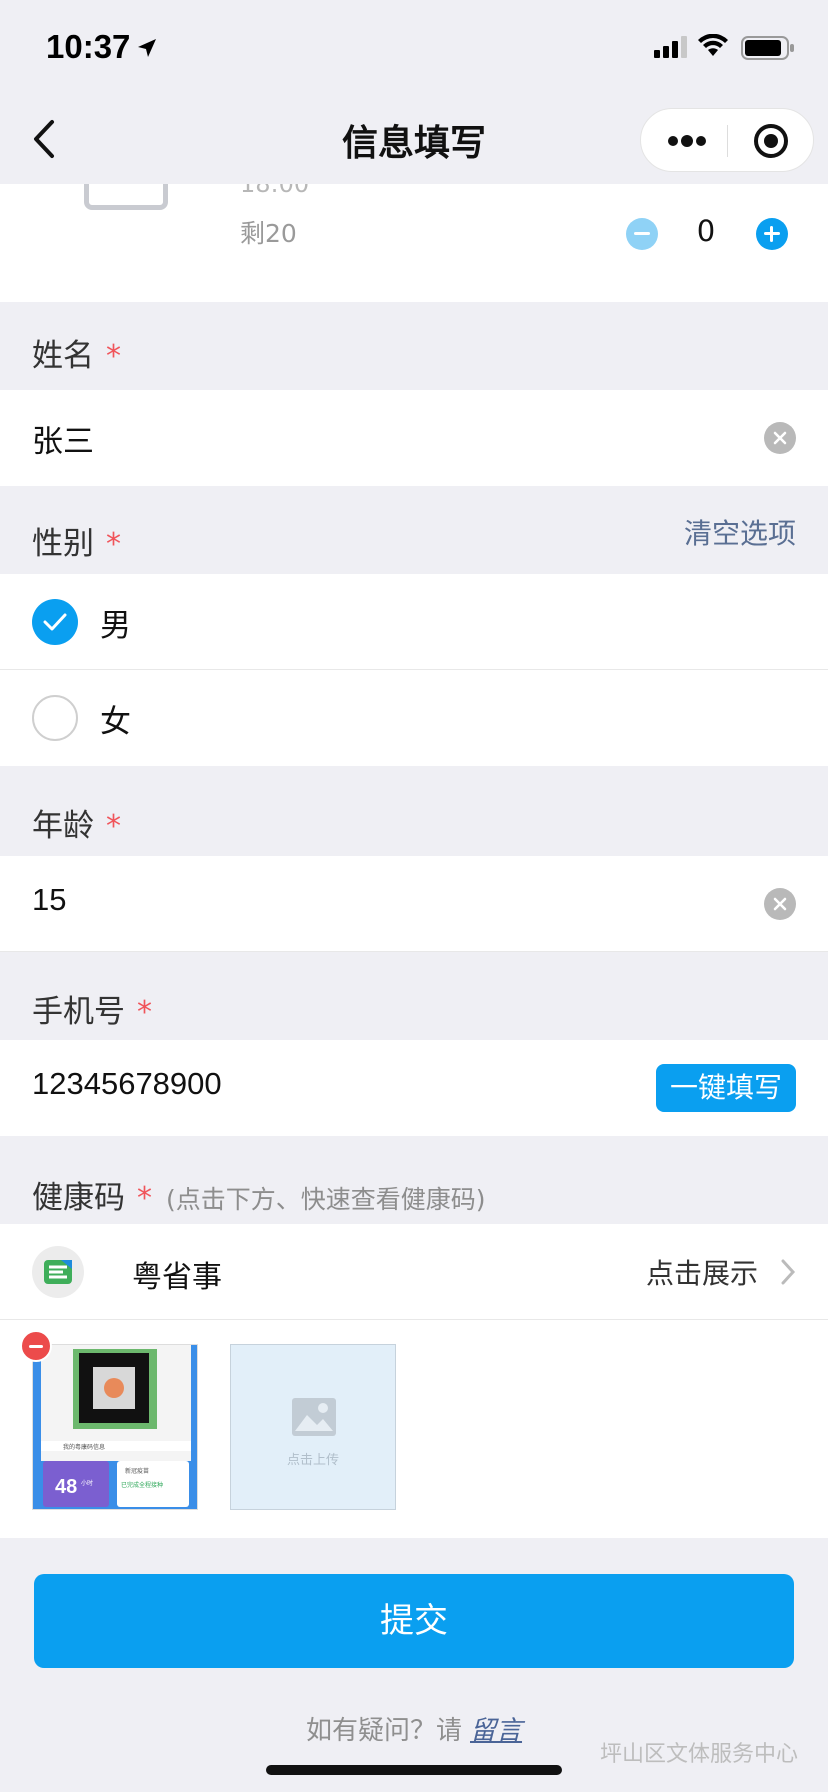 This screenshot has height=1792, width=828. I want to click on gender-label: 性别 *, so click(76, 544).